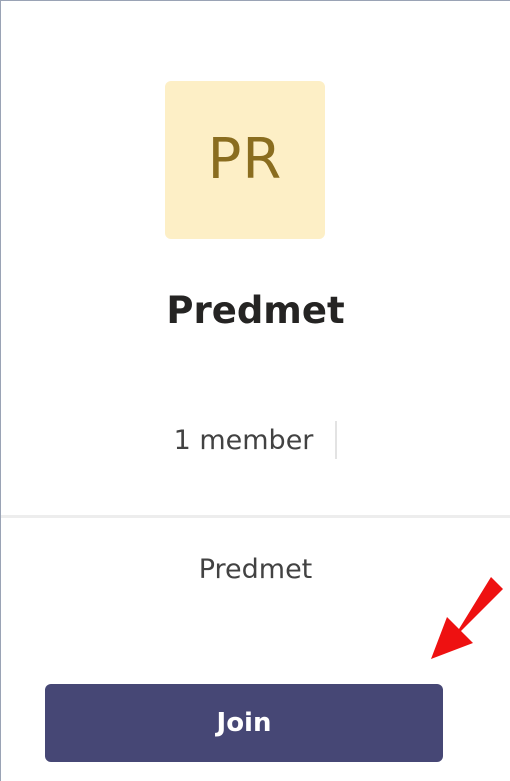 Image resolution: width=510 pixels, height=781 pixels. I want to click on join-button: Join, so click(244, 723).